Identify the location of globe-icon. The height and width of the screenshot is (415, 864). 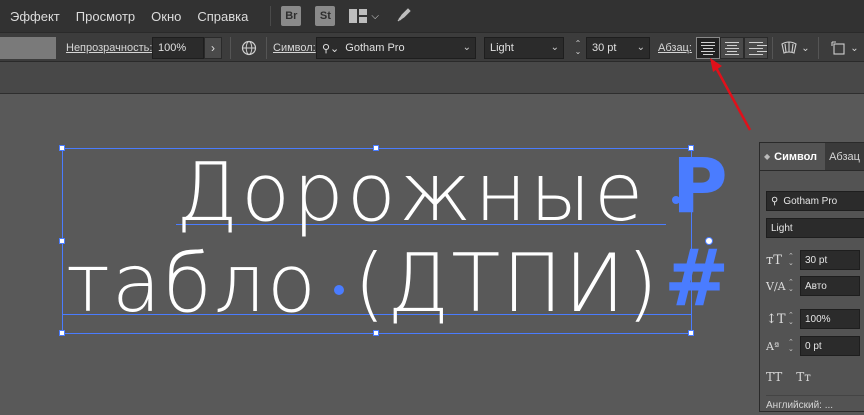
(249, 48).